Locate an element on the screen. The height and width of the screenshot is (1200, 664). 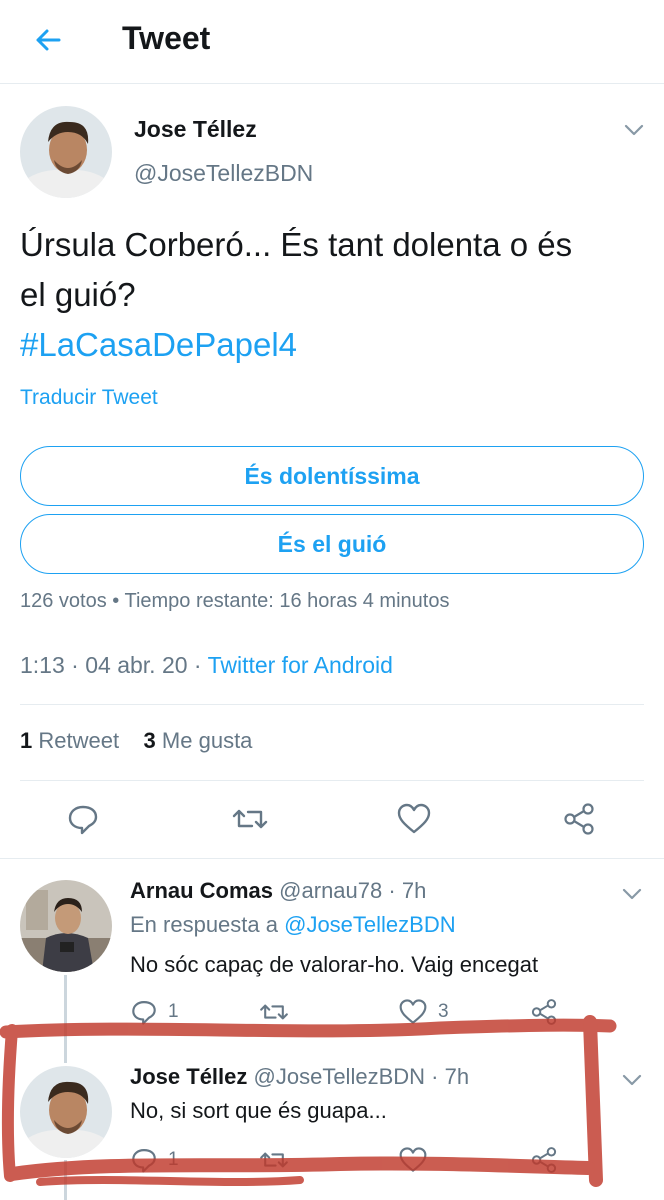
back-button is located at coordinates (48, 40).